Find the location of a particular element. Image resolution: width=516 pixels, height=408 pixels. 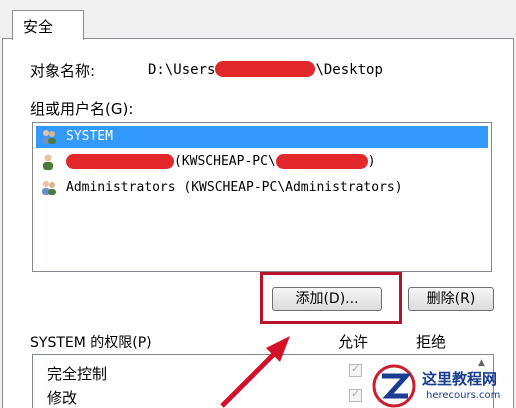

user-icon is located at coordinates (48, 162).